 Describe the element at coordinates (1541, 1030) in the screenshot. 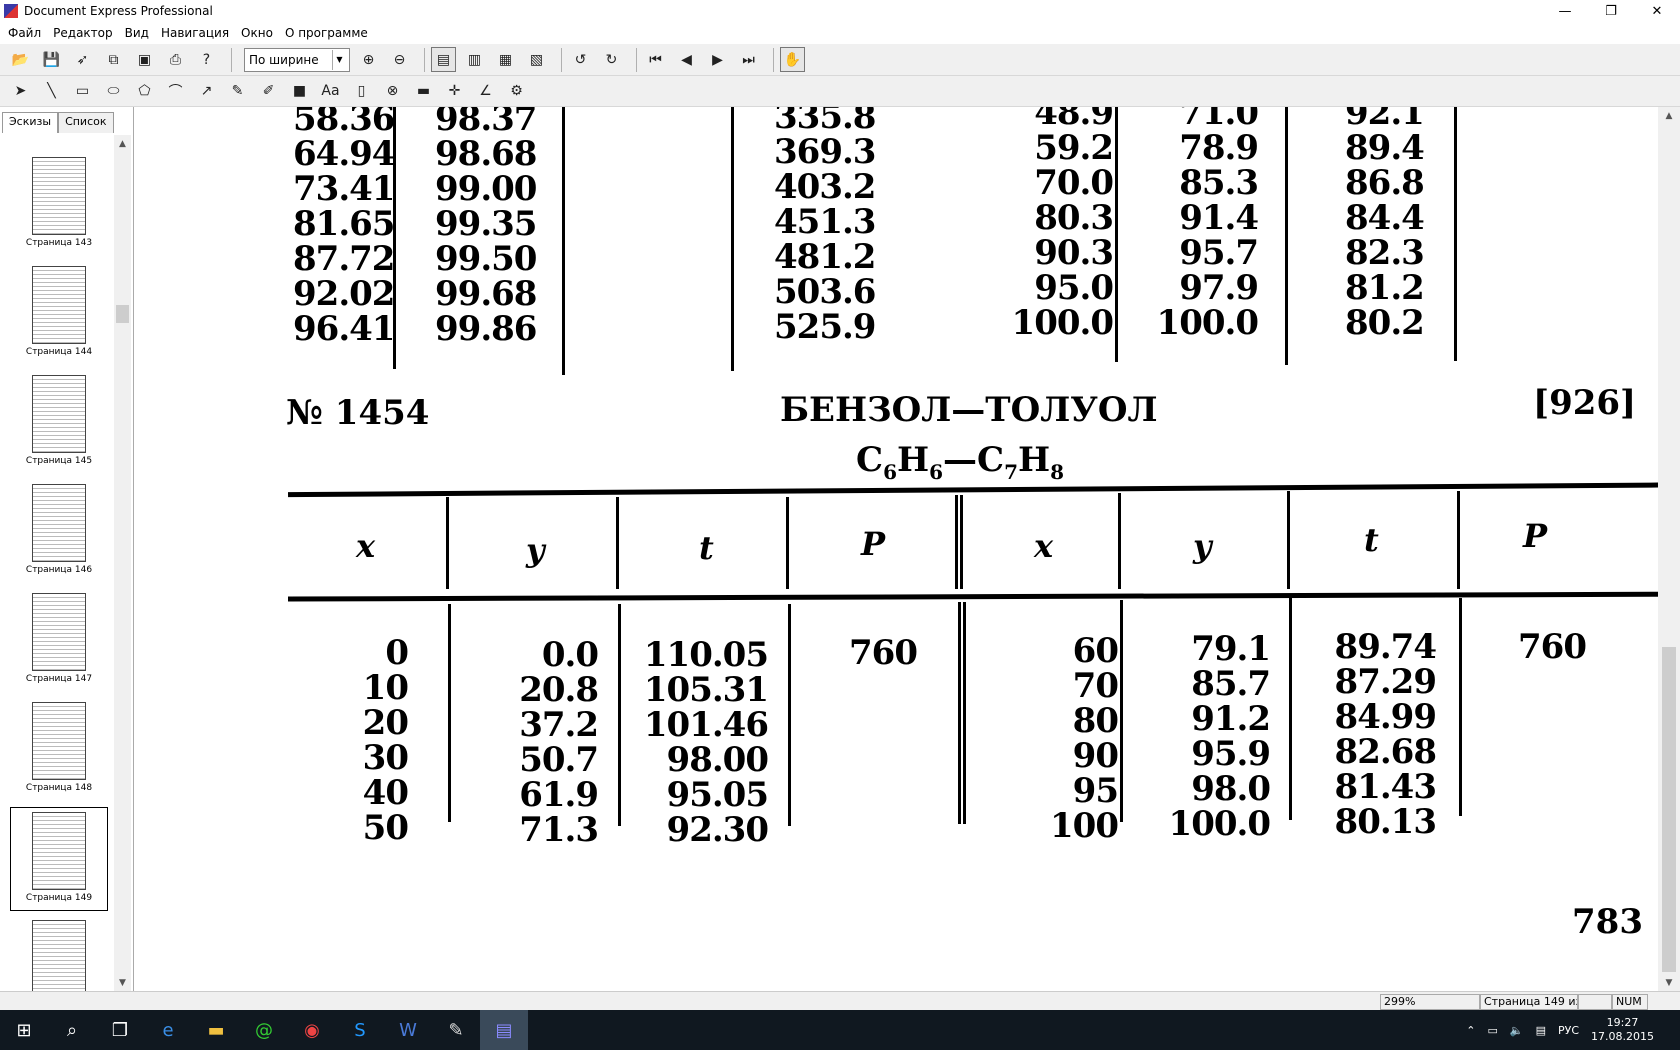

I see `notification-icon: ▤` at that location.